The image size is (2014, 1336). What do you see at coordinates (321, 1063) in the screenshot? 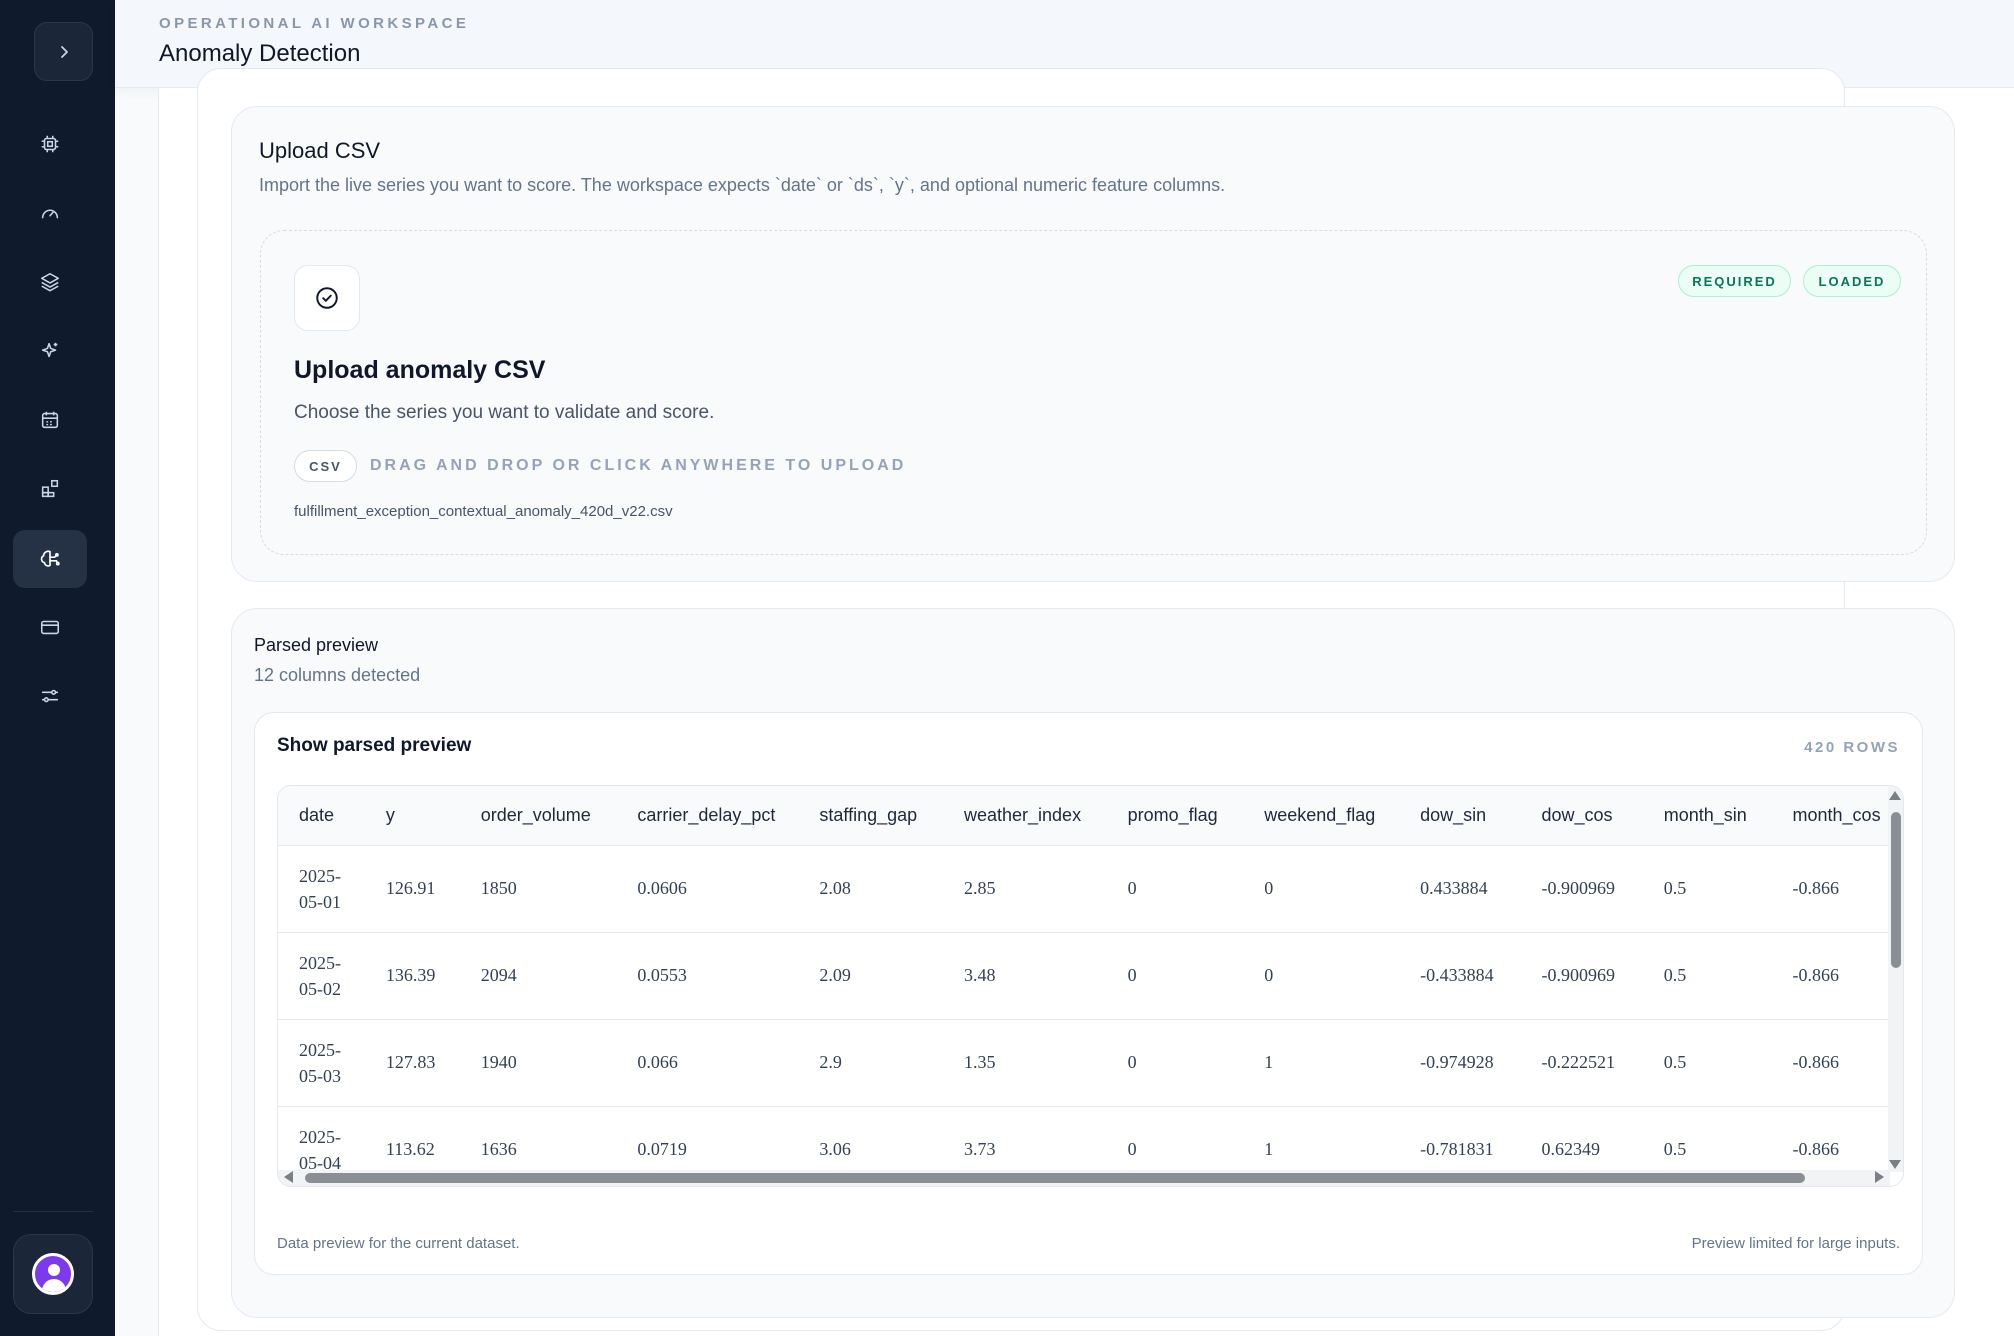
I see `table-cell: 2025-05-03` at bounding box center [321, 1063].